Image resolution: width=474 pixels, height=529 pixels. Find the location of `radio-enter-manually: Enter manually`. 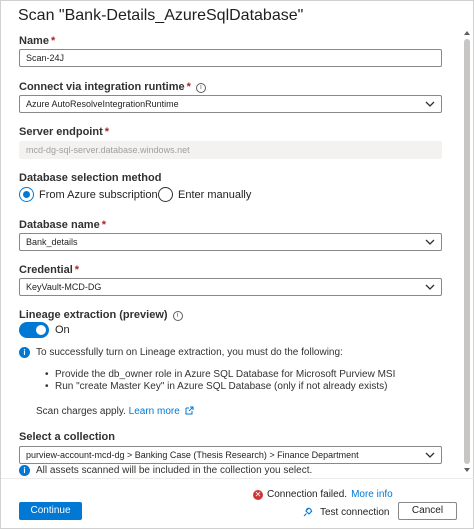

radio-enter-manually: Enter manually is located at coordinates (204, 194).